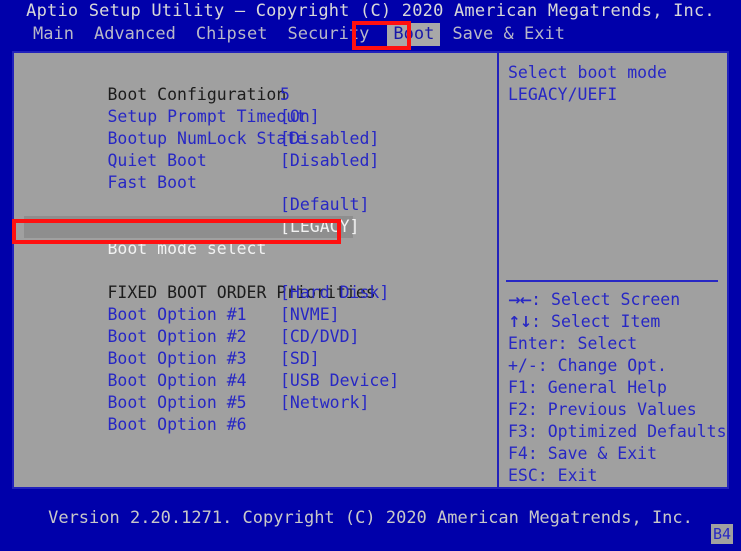 Image resolution: width=741 pixels, height=551 pixels. Describe the element at coordinates (334, 293) in the screenshot. I see `setting-value: [Hard Disk]` at that location.